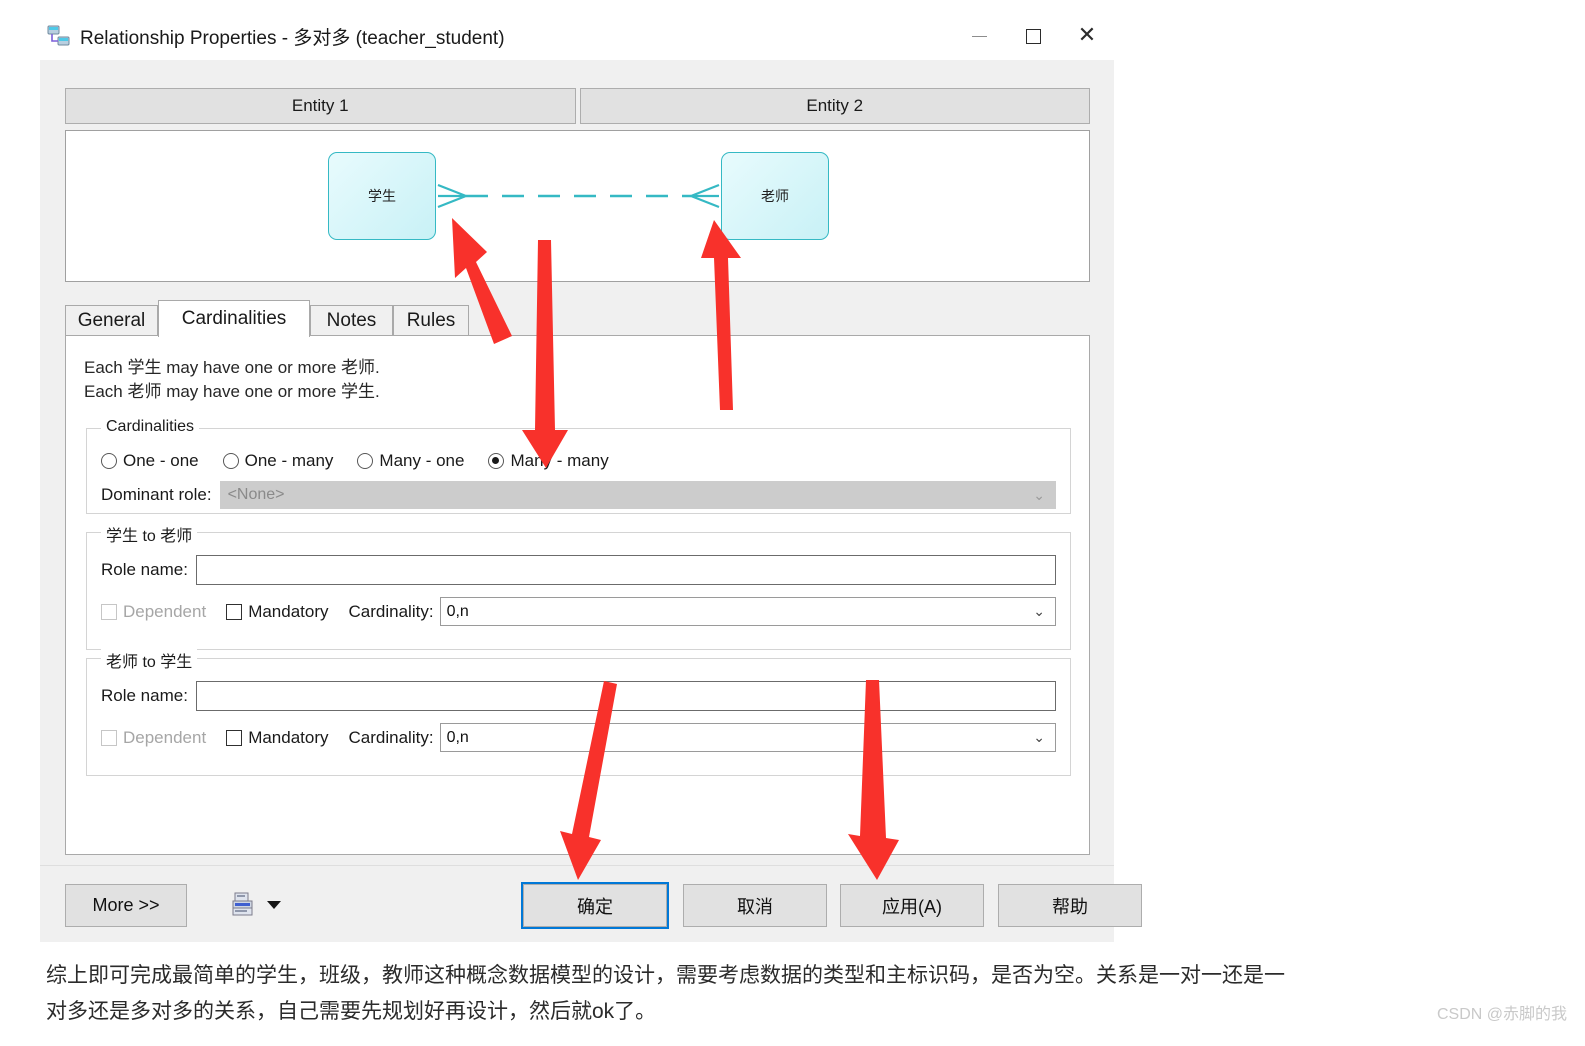  I want to click on student-cardinality-combobox: 0,n ⌄, so click(747, 611).